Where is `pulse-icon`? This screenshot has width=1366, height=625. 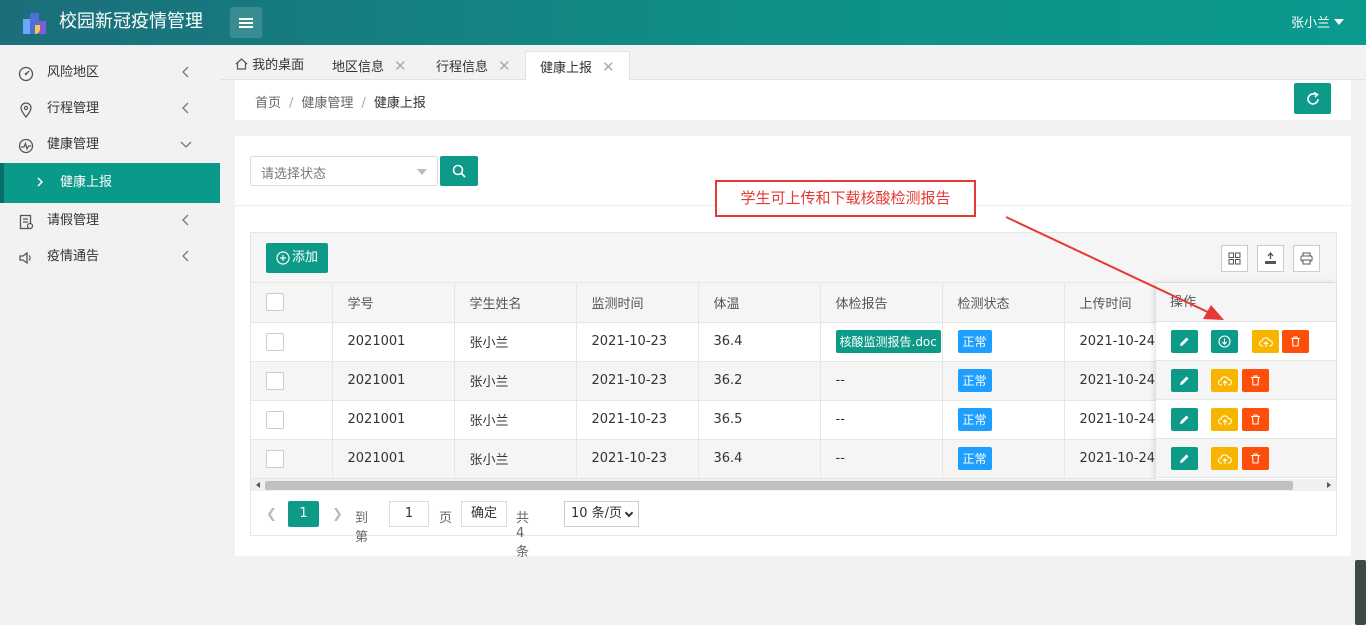 pulse-icon is located at coordinates (26, 146).